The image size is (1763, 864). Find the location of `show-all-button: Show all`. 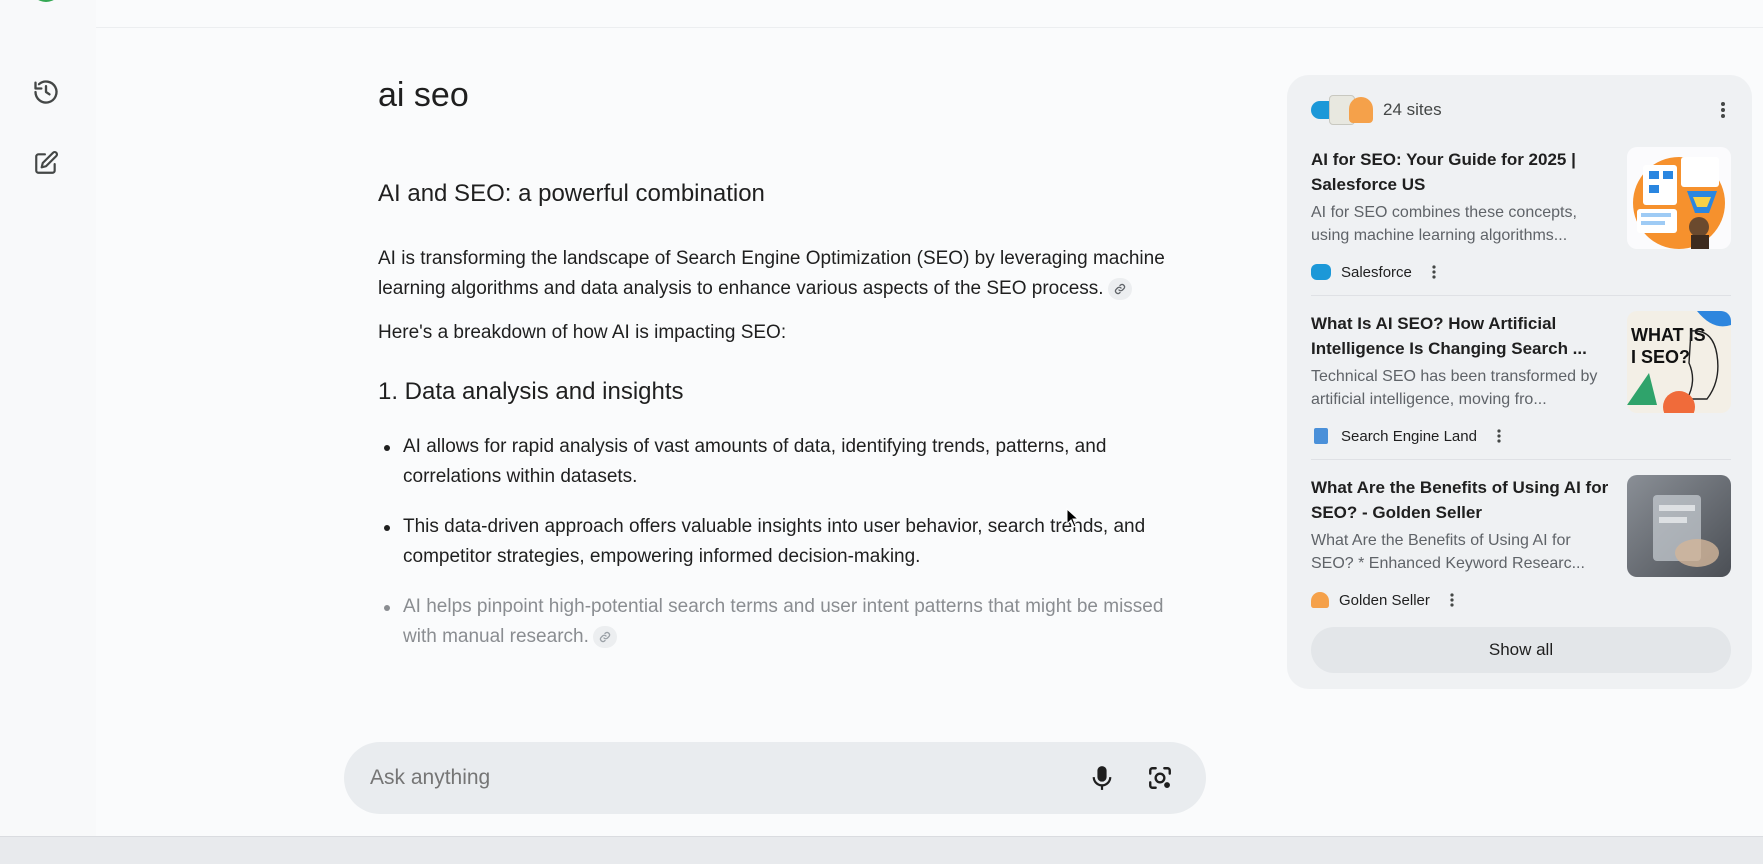

show-all-button: Show all is located at coordinates (1521, 650).